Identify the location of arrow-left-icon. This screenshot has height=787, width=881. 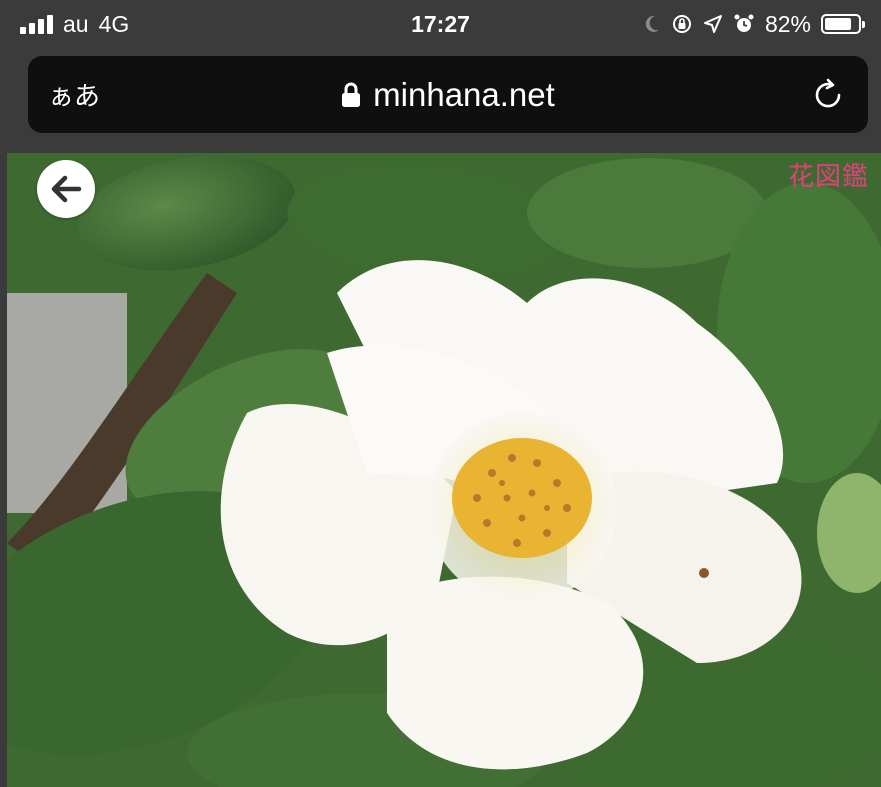
(66, 189).